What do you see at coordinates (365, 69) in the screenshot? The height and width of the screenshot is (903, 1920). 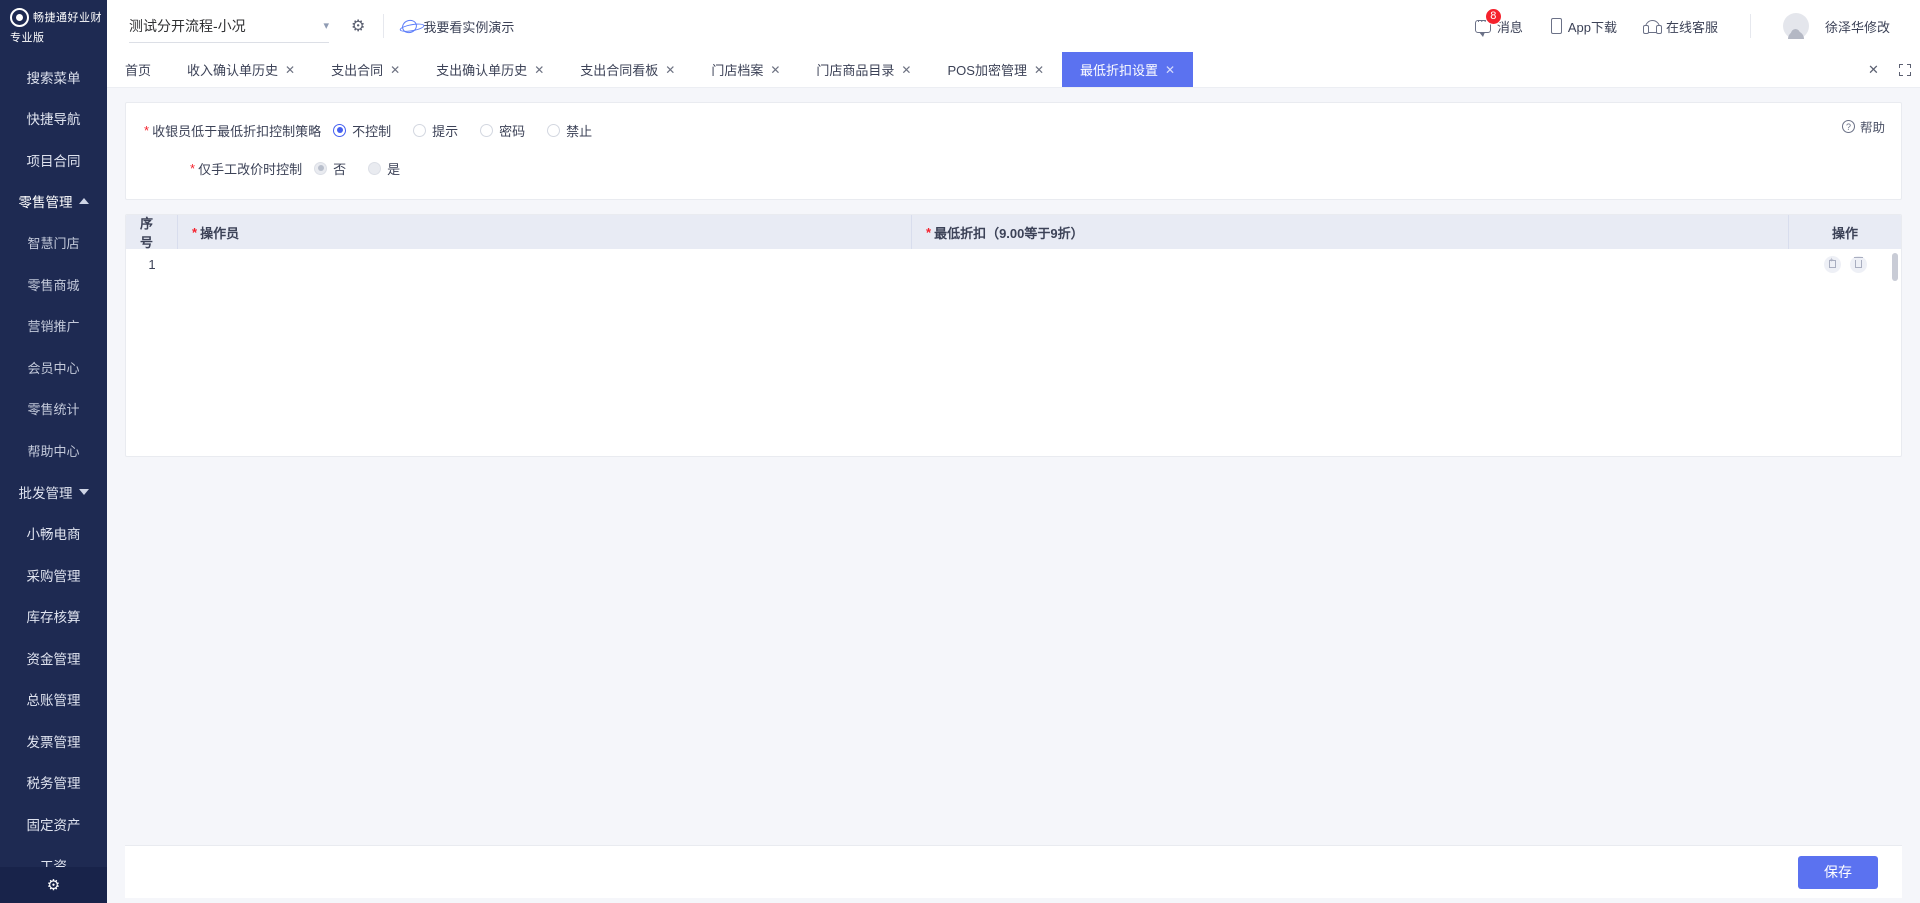 I see `tab-expense-contract: 支出合同 ✕` at bounding box center [365, 69].